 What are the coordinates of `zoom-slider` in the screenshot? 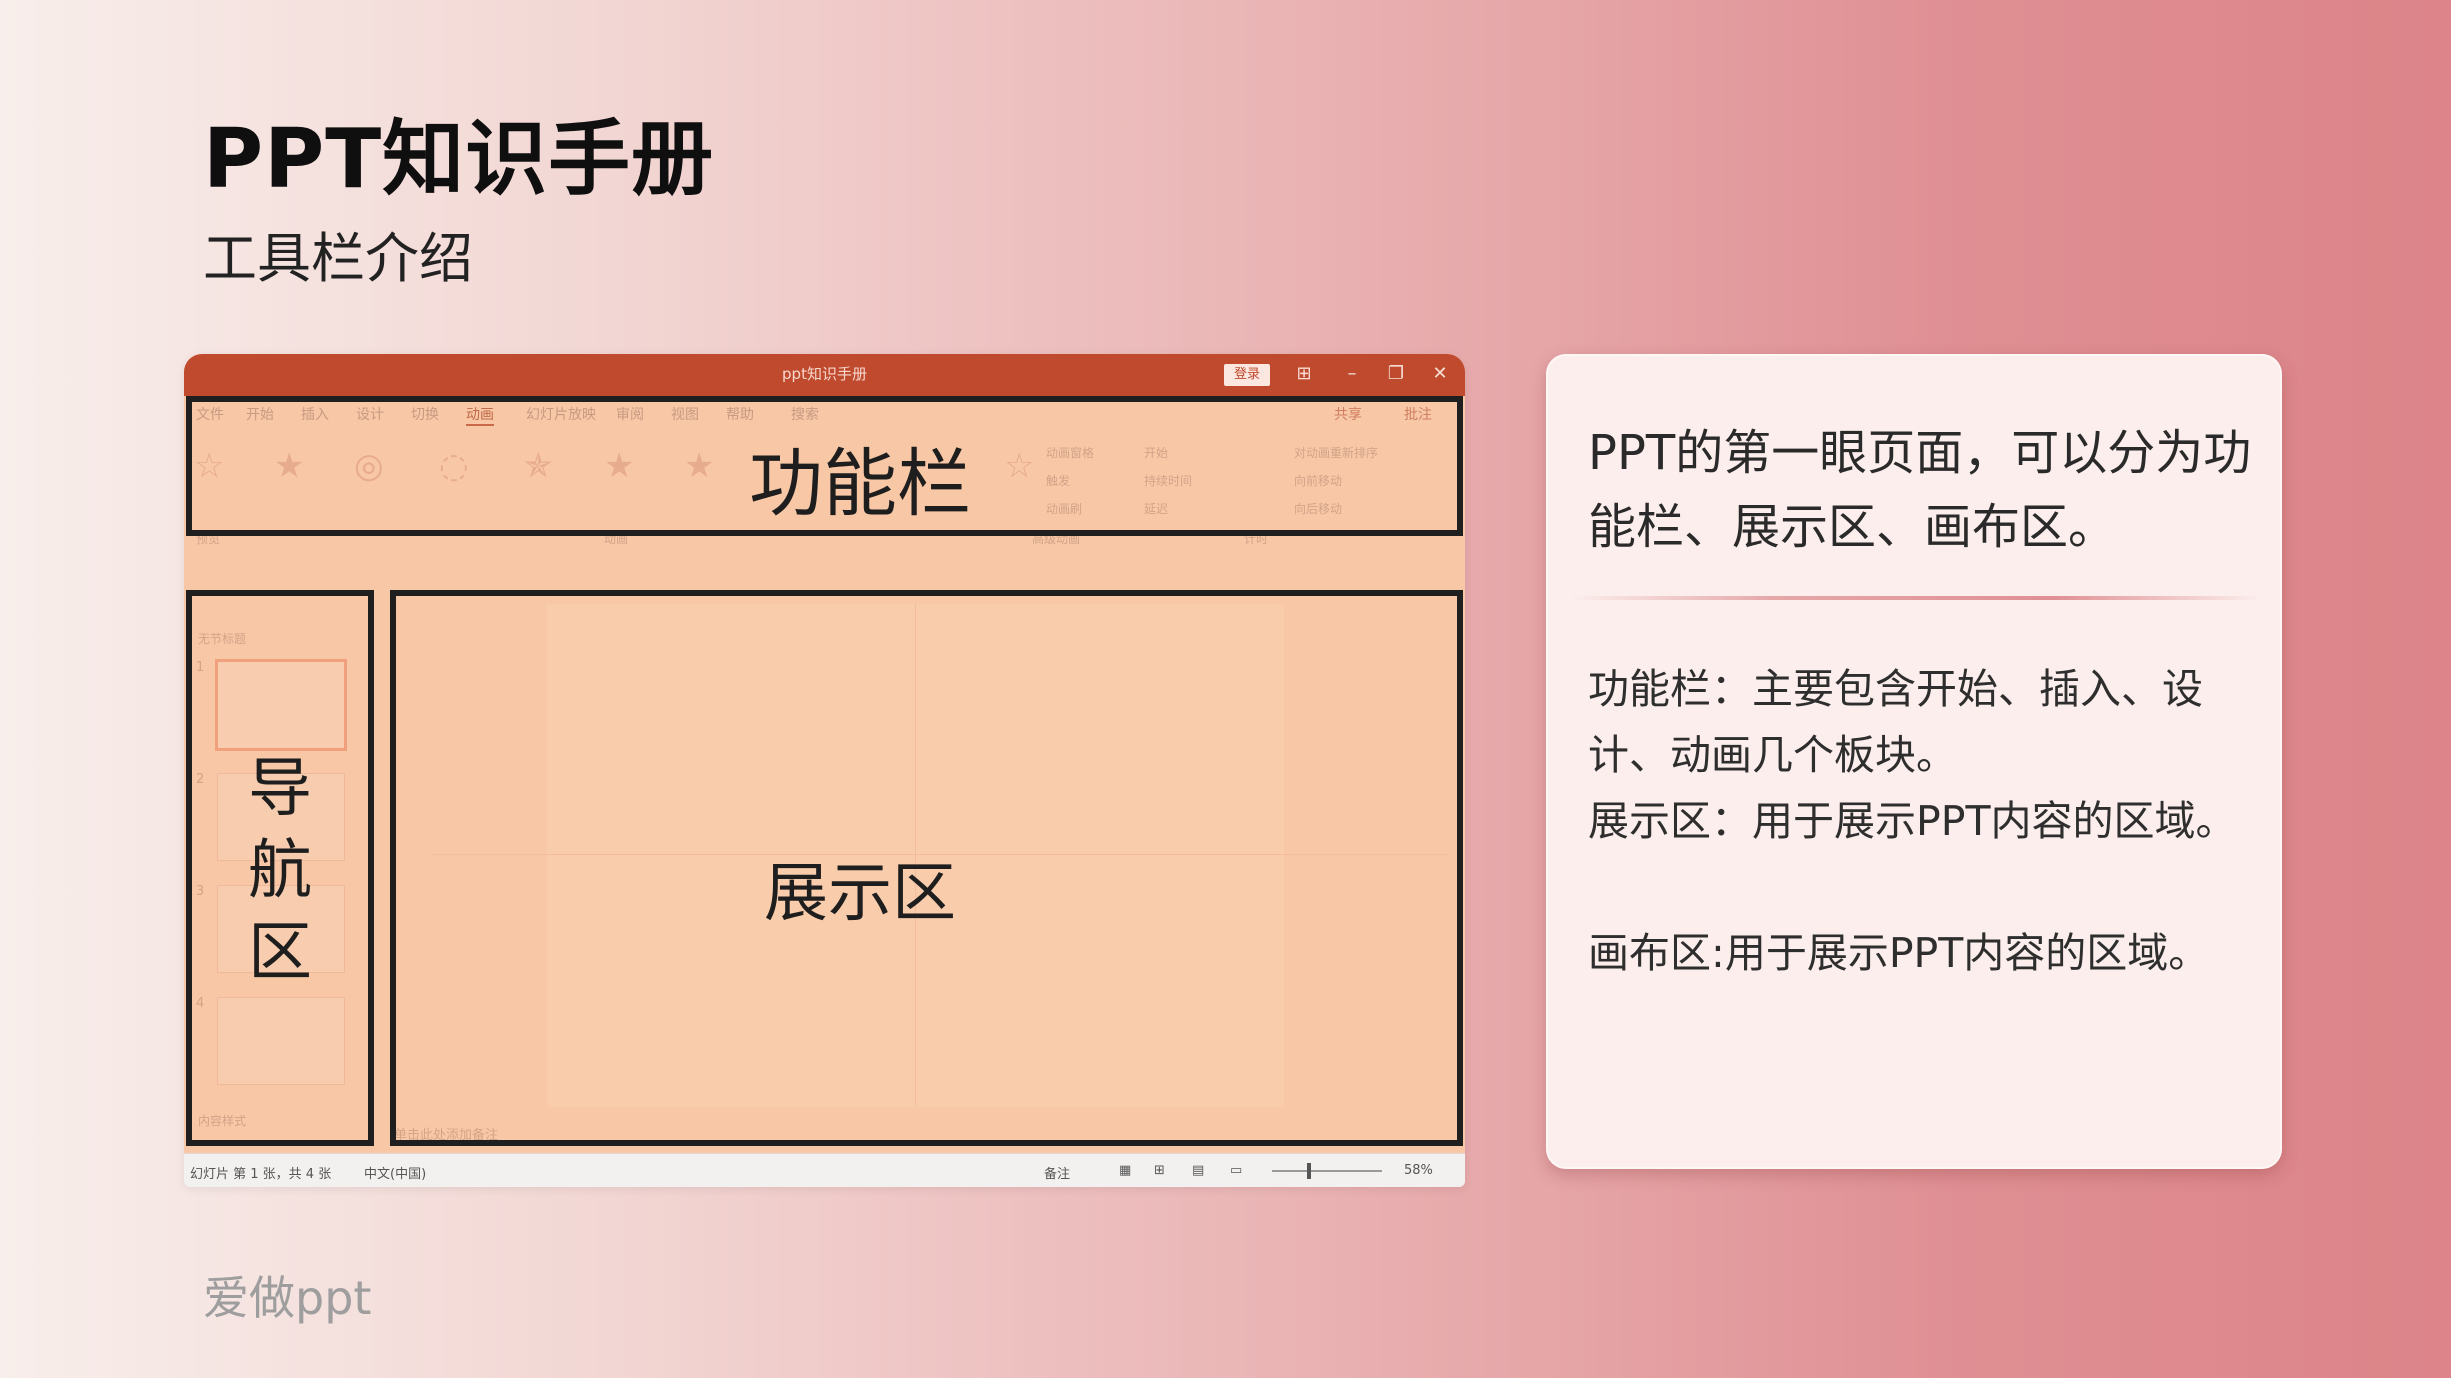 It's located at (1327, 1171).